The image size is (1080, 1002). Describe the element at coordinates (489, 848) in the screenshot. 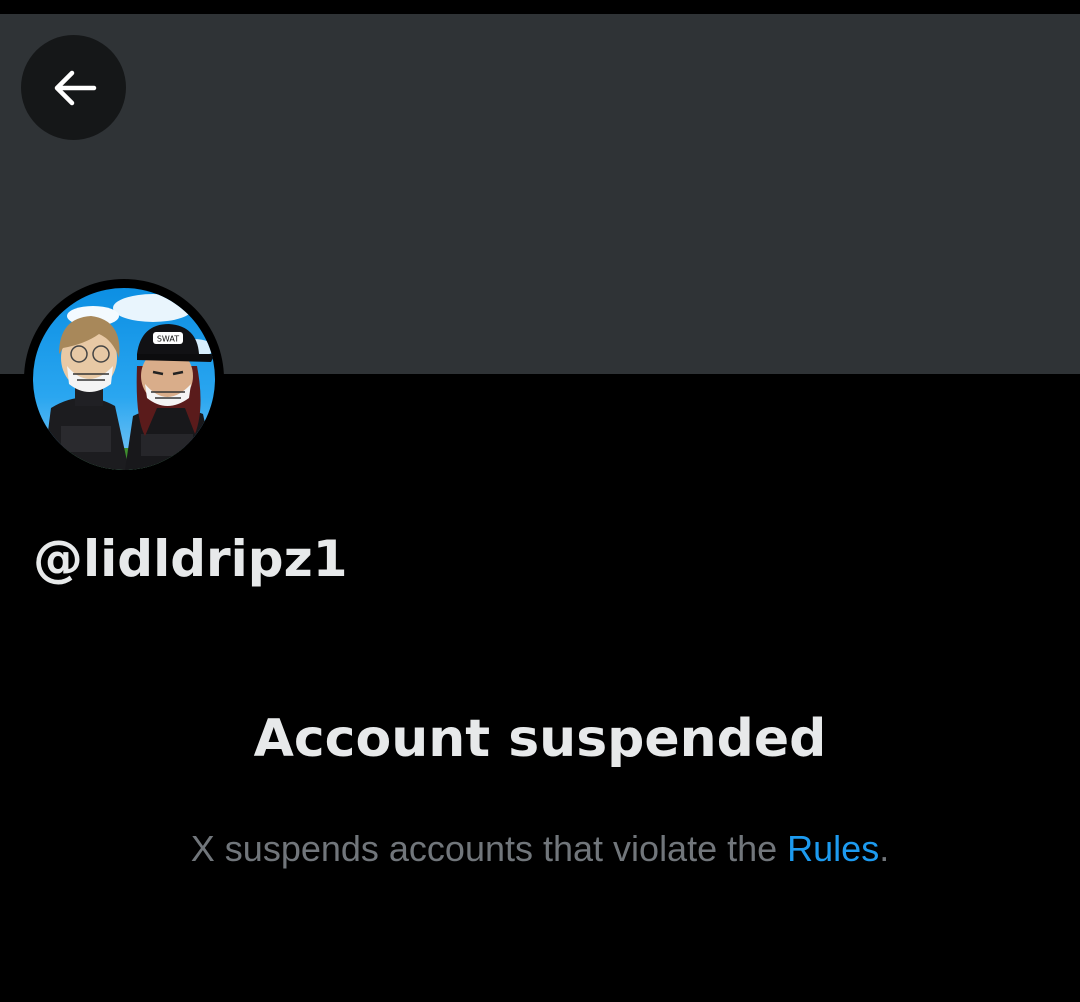

I see `suspended-message-text: X suspends accounts that violate the` at that location.